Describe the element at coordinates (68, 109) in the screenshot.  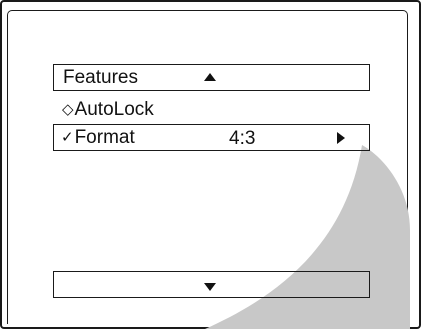
I see `diamond-icon: ◇` at that location.